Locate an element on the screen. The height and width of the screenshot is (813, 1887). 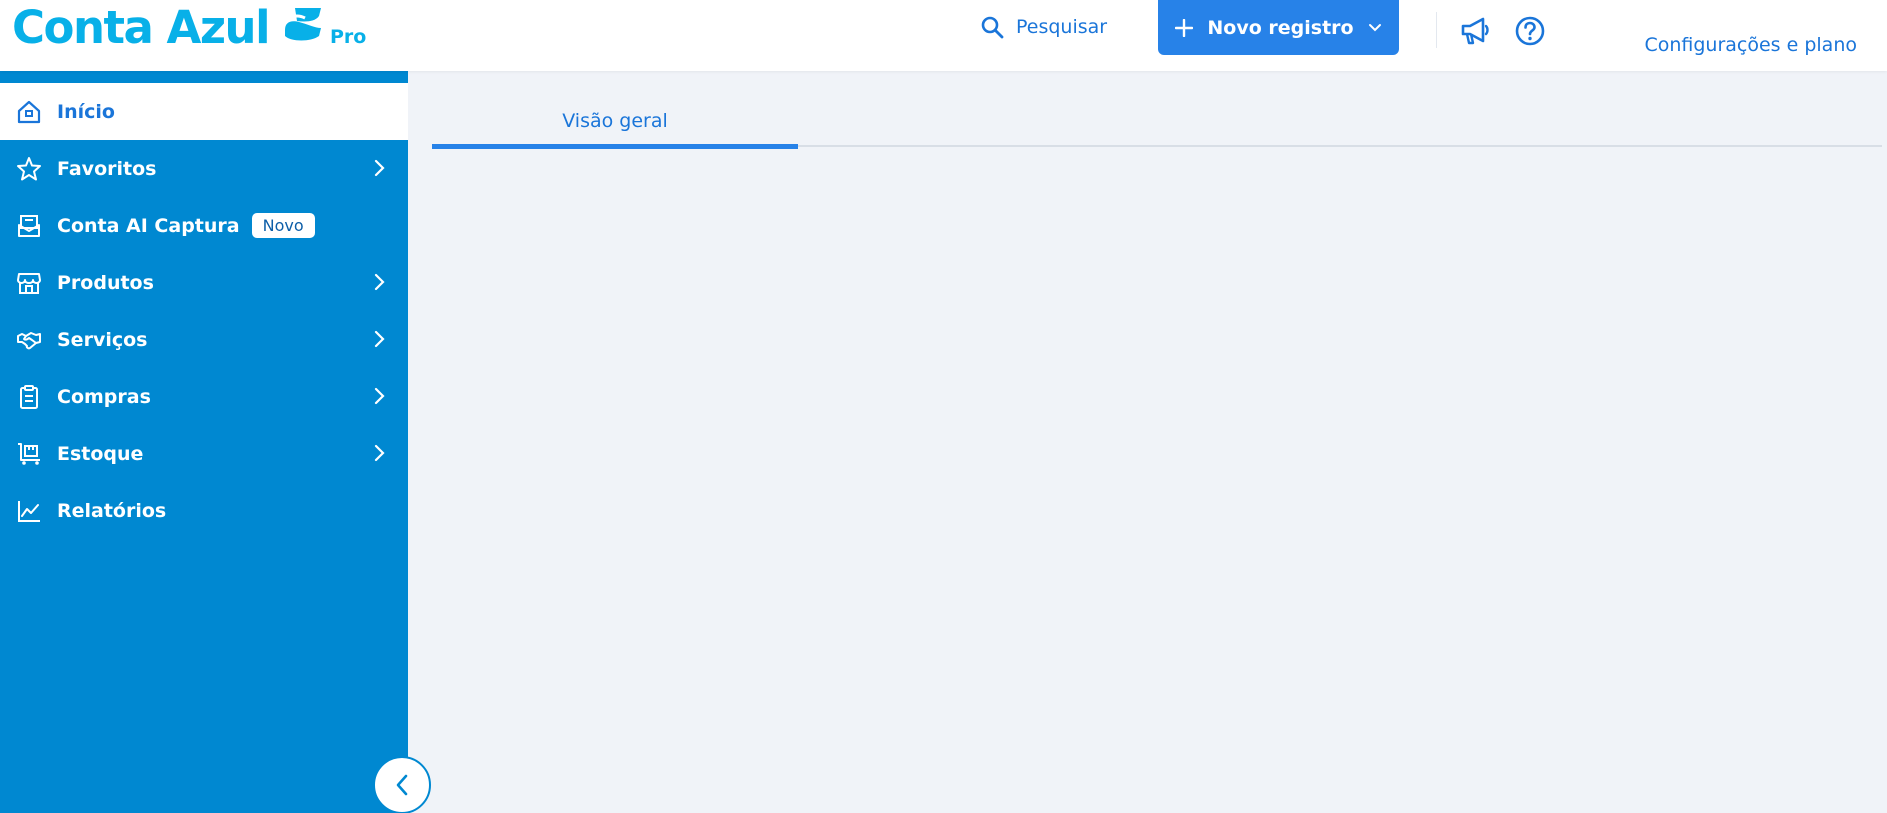
sidebar-item-label: Serviços is located at coordinates (102, 339).